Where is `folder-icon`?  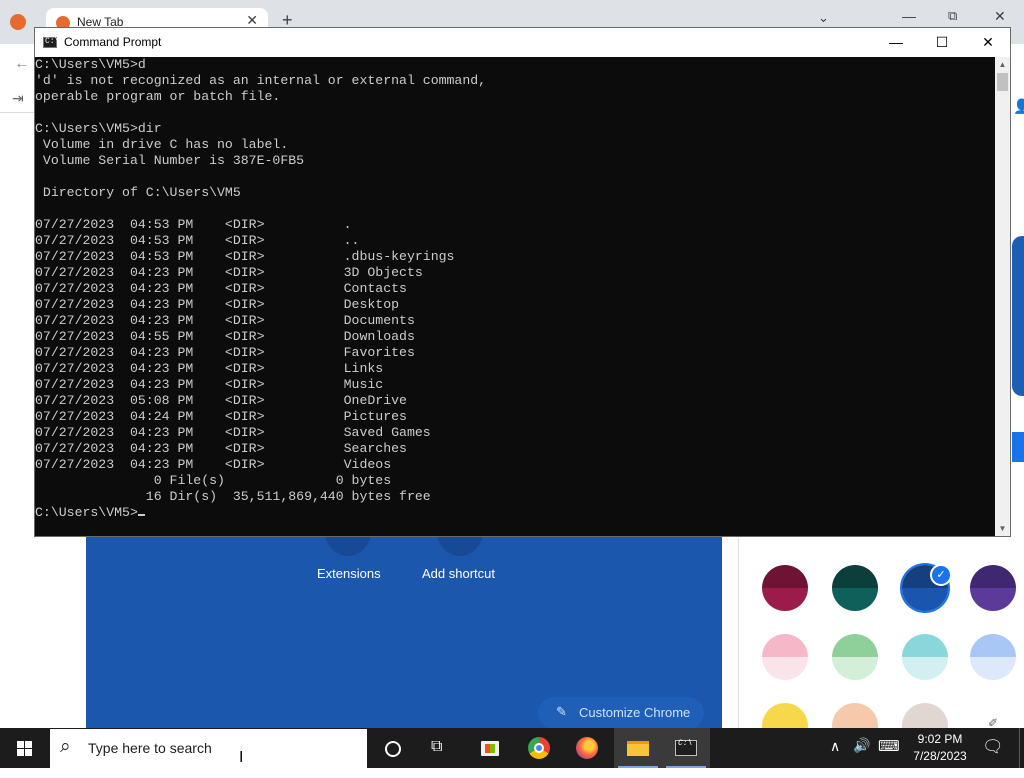 folder-icon is located at coordinates (638, 748).